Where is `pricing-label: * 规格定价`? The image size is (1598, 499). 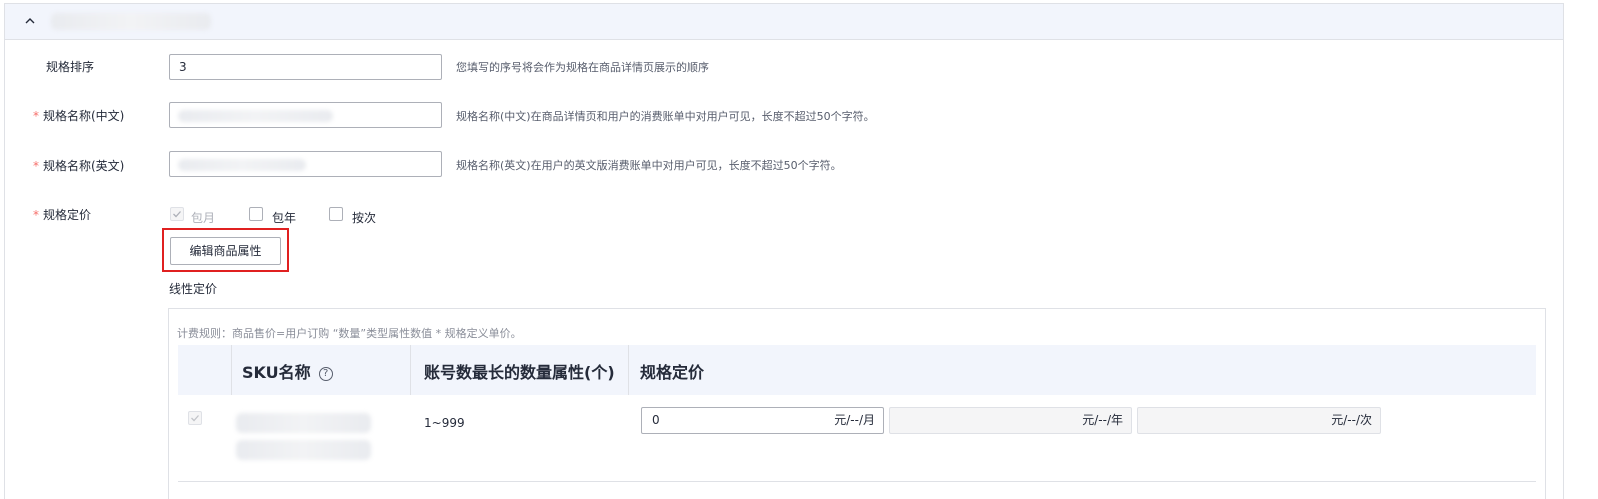 pricing-label: * 规格定价 is located at coordinates (62, 214).